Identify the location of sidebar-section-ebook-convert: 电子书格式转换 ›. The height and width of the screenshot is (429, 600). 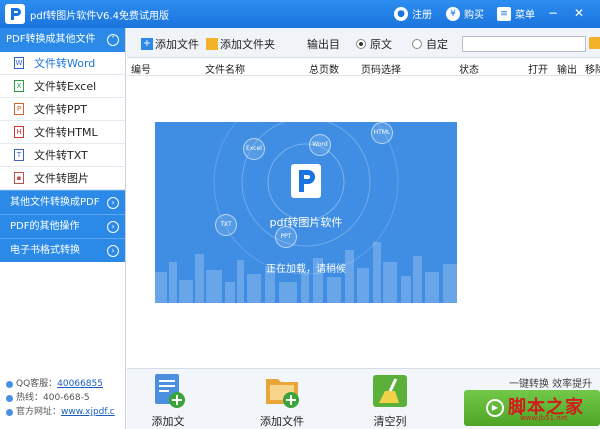
(62, 250).